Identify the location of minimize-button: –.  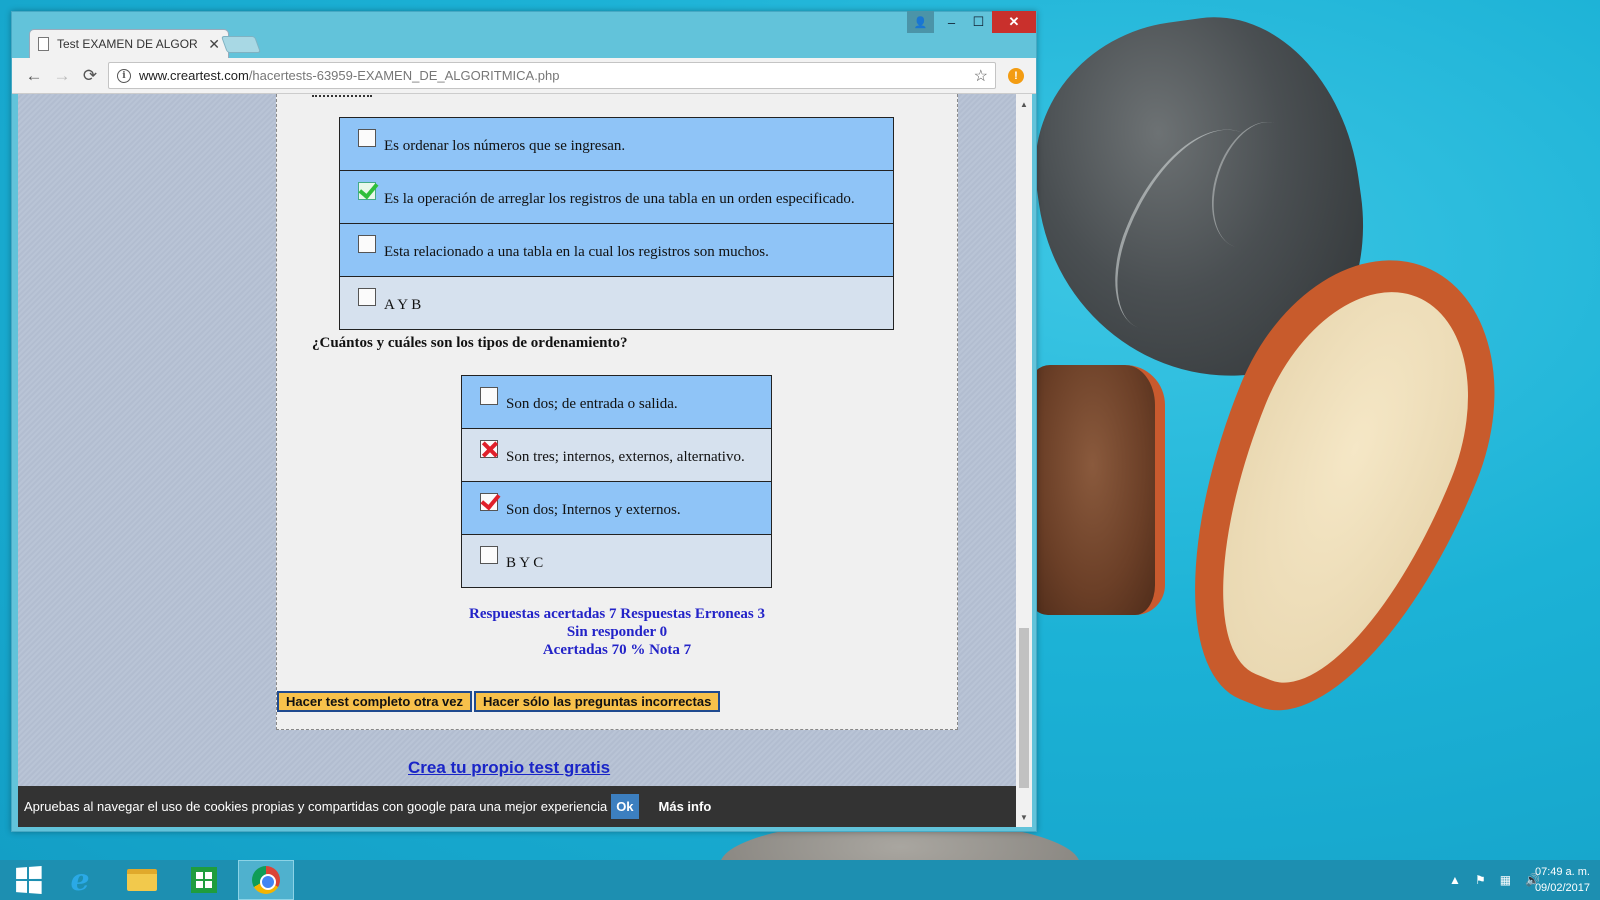
(951, 22).